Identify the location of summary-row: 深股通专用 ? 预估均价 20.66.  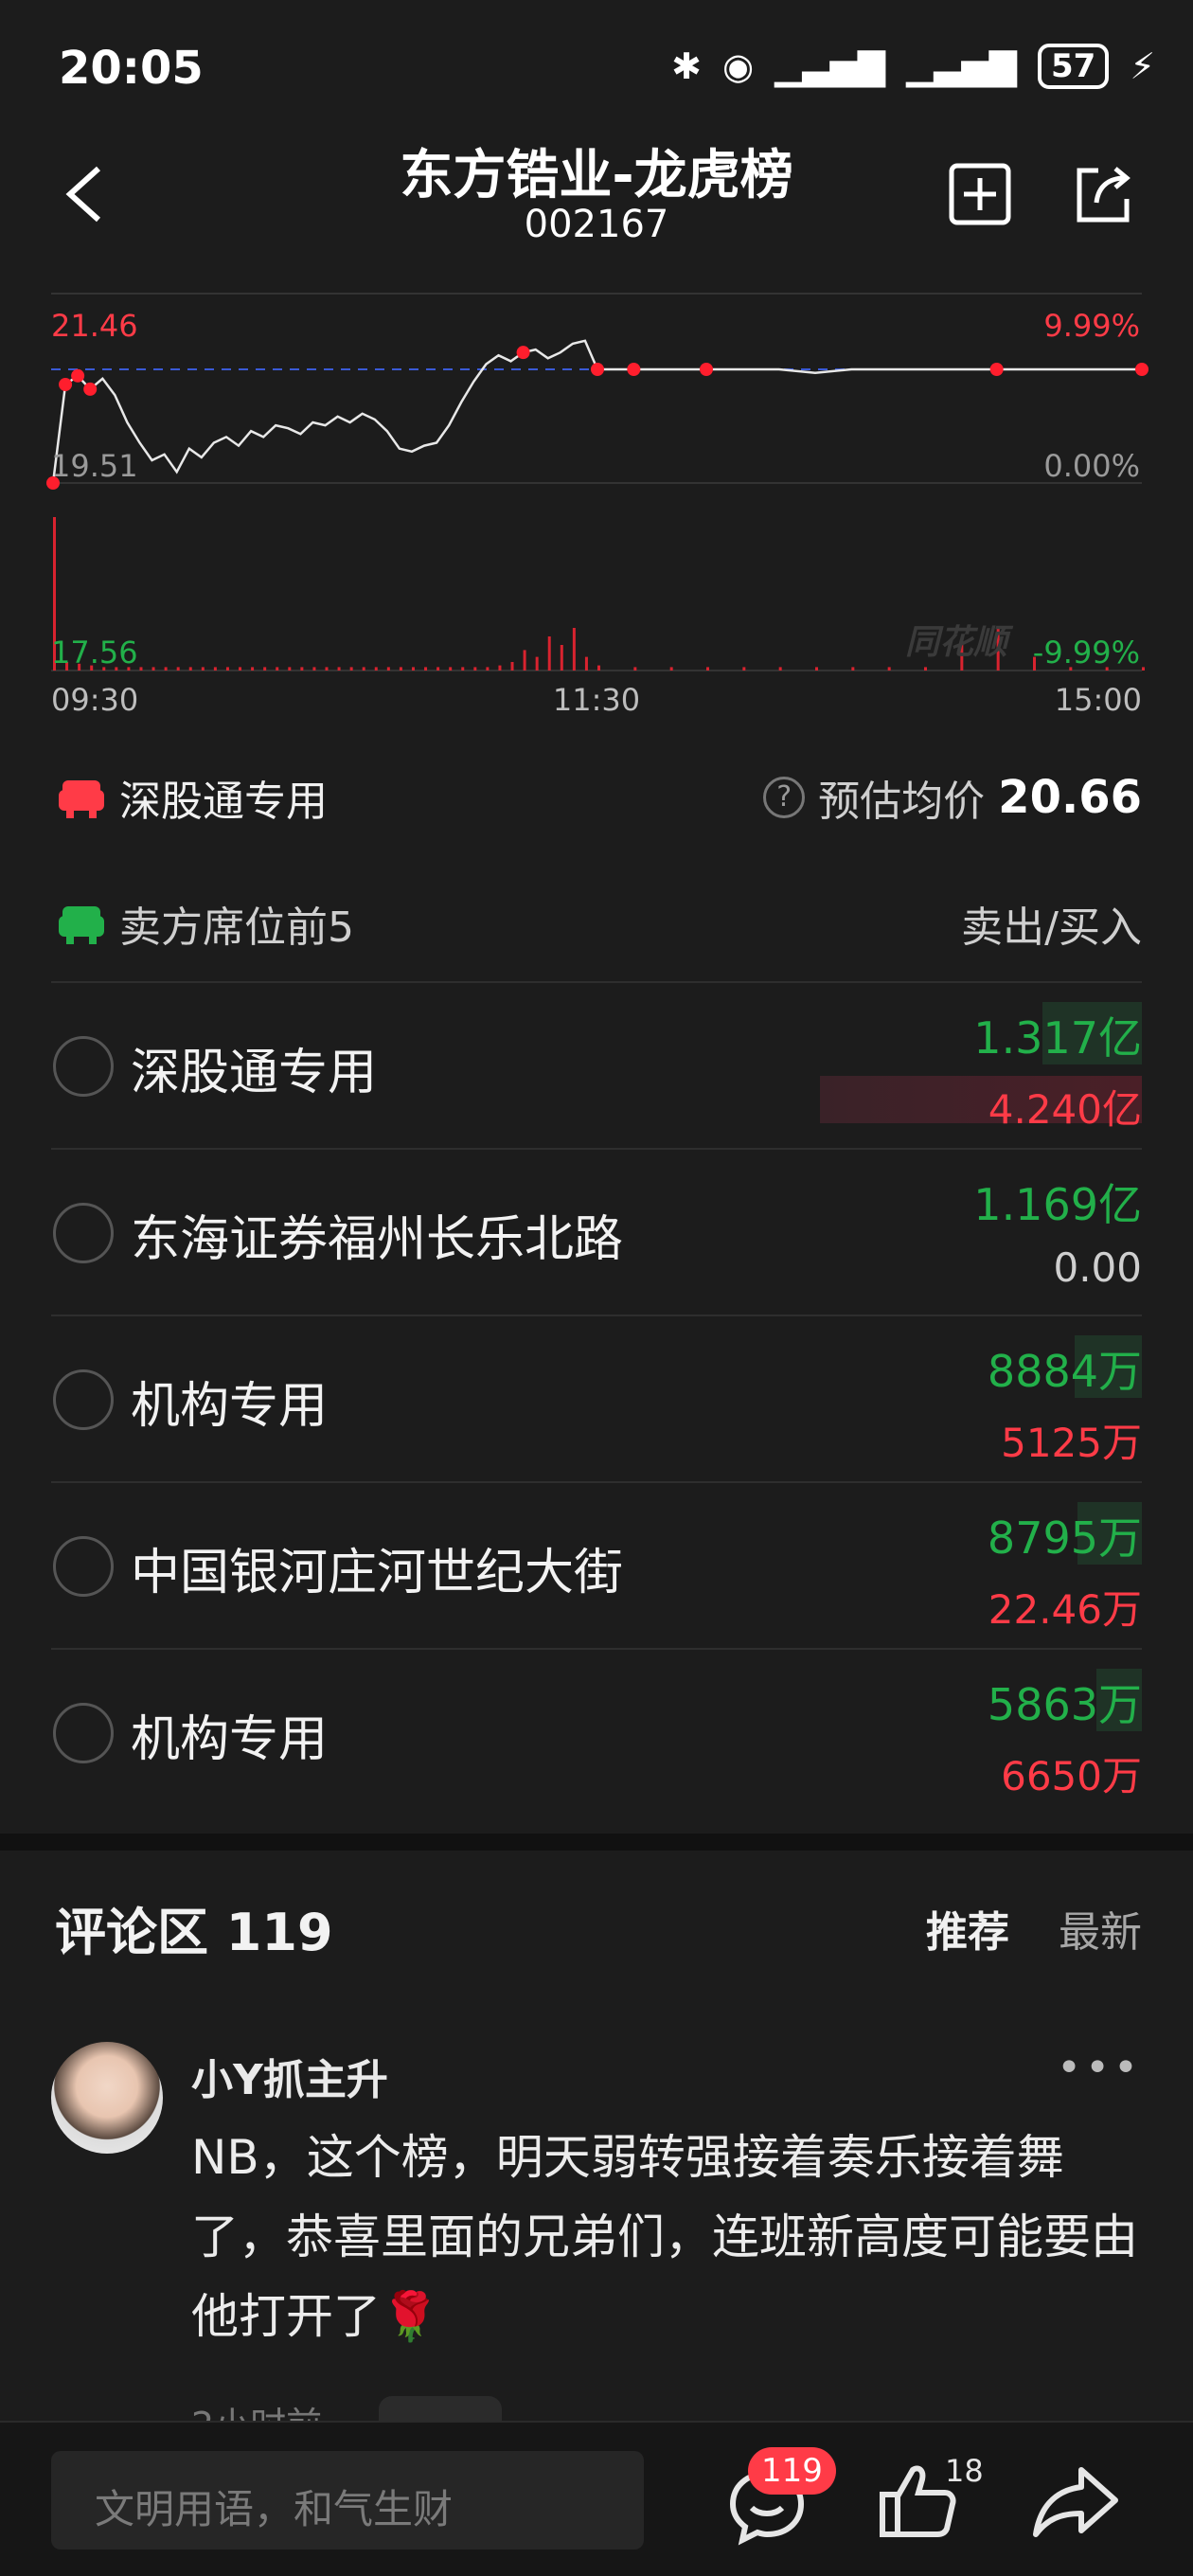
(596, 797).